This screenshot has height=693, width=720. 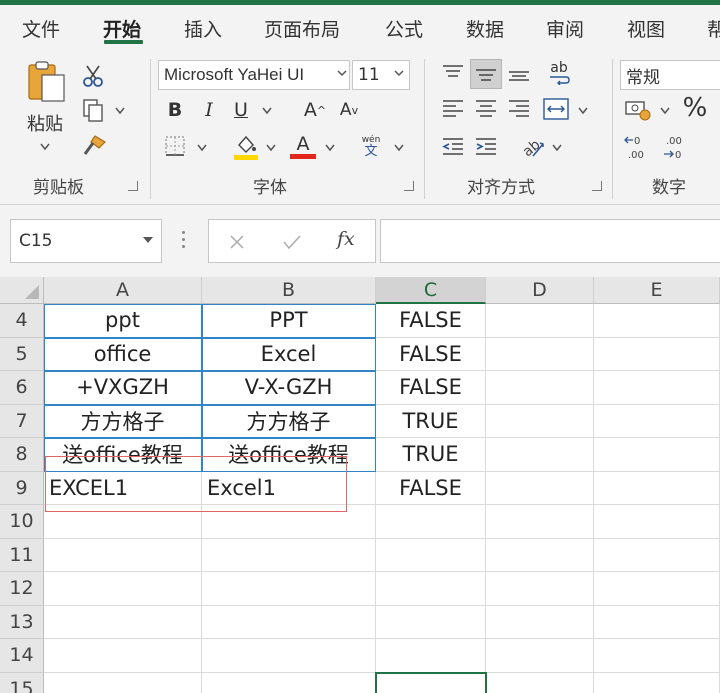 What do you see at coordinates (540, 321) in the screenshot?
I see `cell-d4` at bounding box center [540, 321].